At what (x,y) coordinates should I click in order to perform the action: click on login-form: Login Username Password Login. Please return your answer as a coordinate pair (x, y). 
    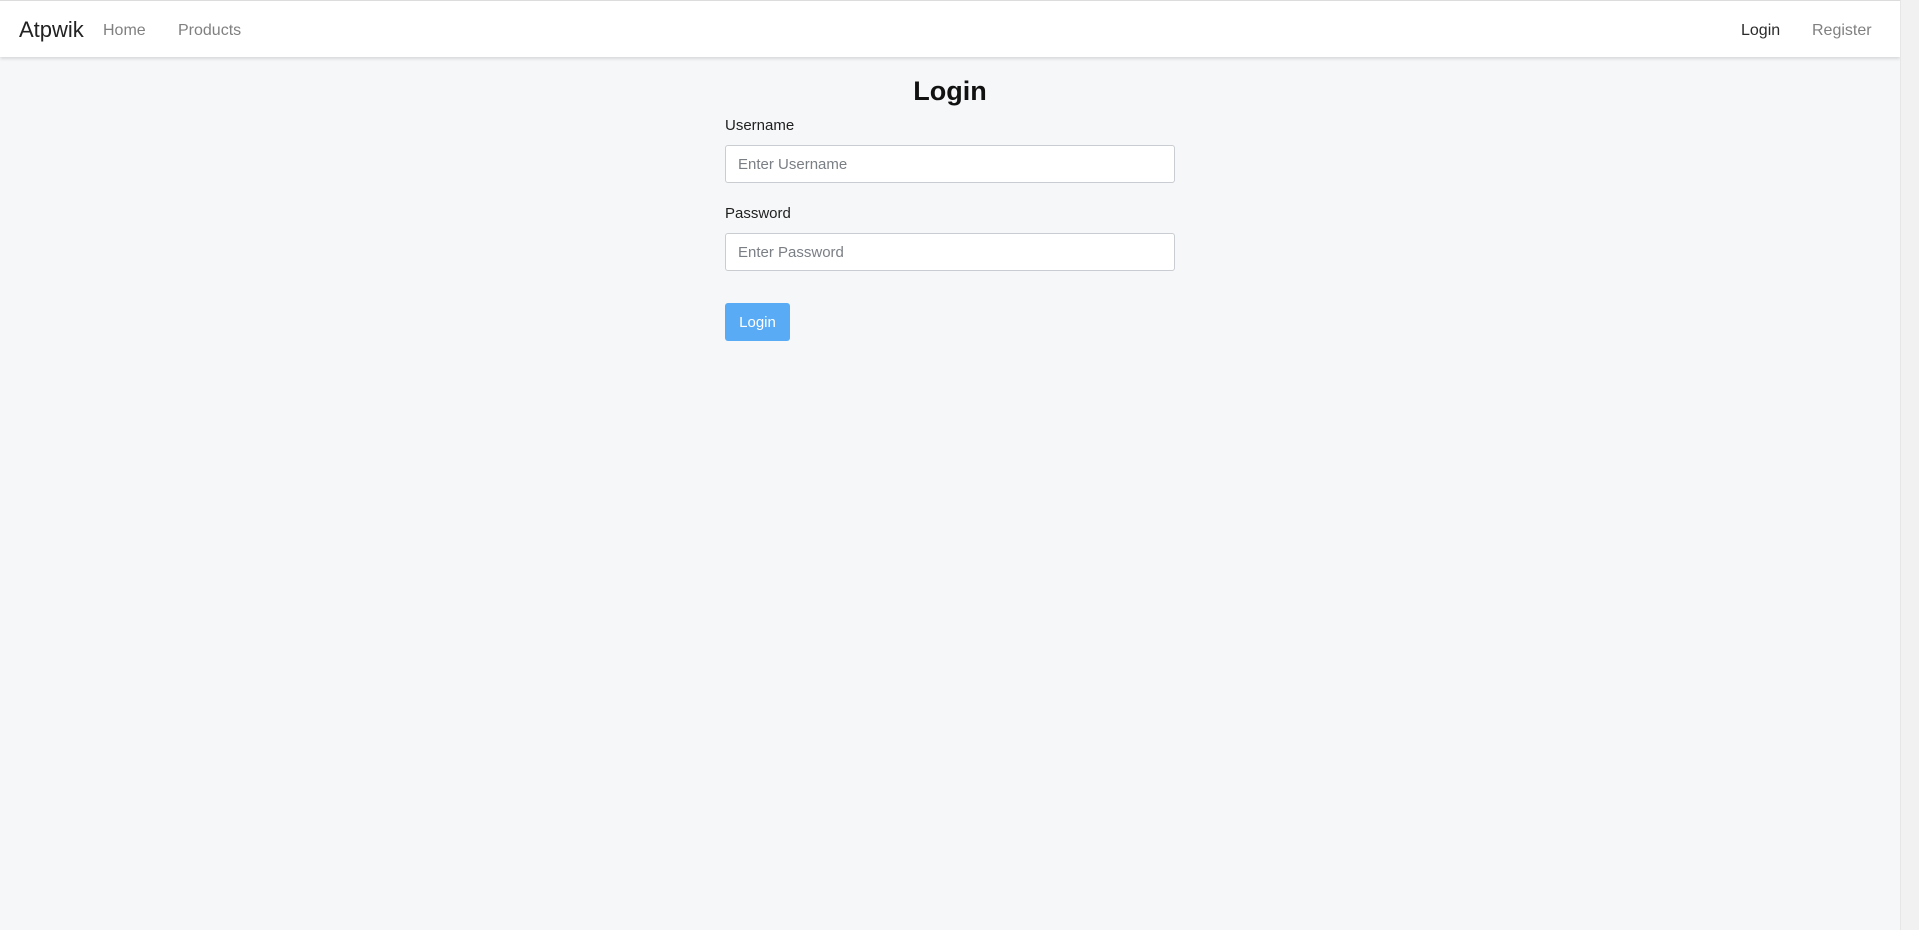
    Looking at the image, I should click on (950, 205).